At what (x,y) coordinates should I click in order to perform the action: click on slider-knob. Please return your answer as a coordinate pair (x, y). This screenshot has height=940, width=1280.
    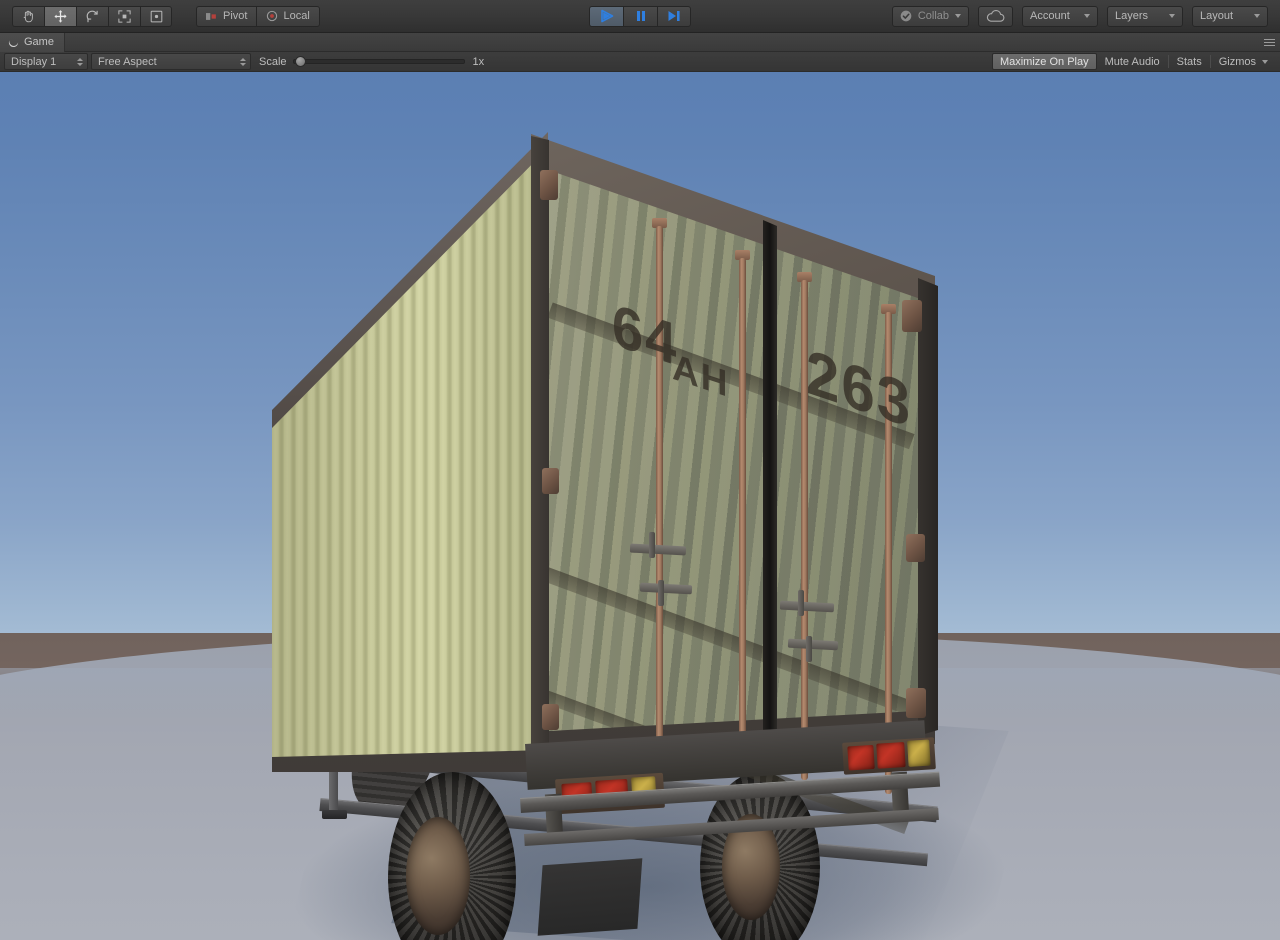
    Looking at the image, I should click on (300, 61).